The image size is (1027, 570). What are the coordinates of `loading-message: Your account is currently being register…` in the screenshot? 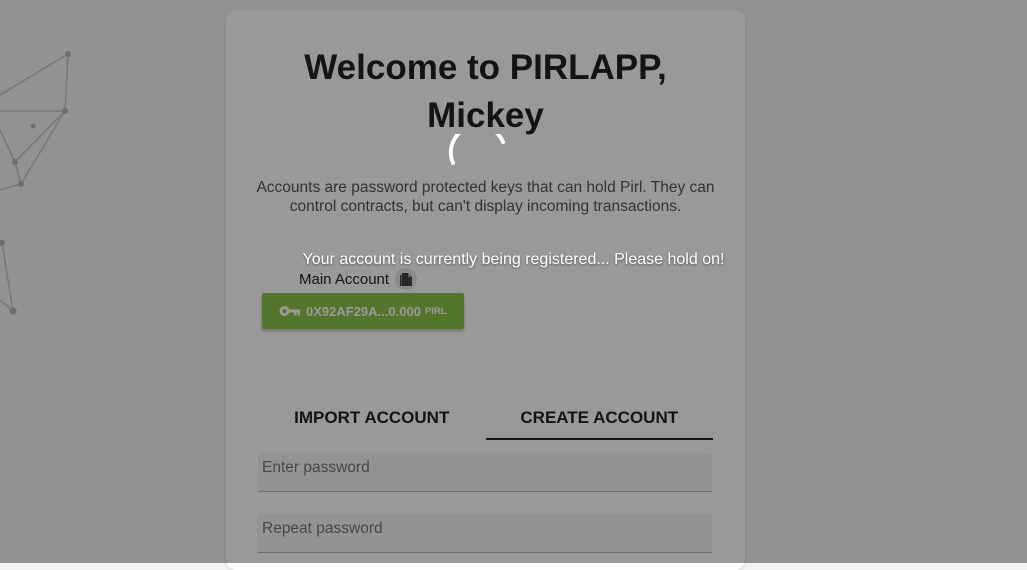 It's located at (513, 259).